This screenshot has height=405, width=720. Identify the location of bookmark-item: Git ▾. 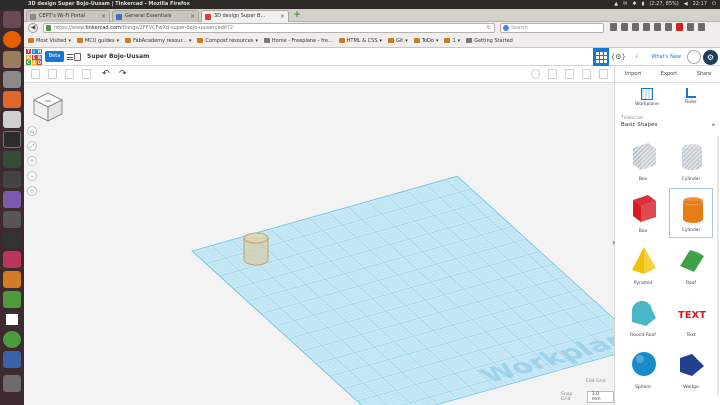
(398, 41).